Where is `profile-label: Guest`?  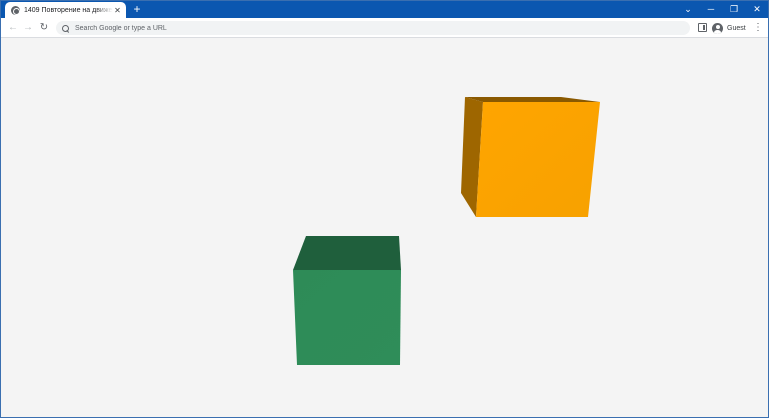
profile-label: Guest is located at coordinates (736, 28).